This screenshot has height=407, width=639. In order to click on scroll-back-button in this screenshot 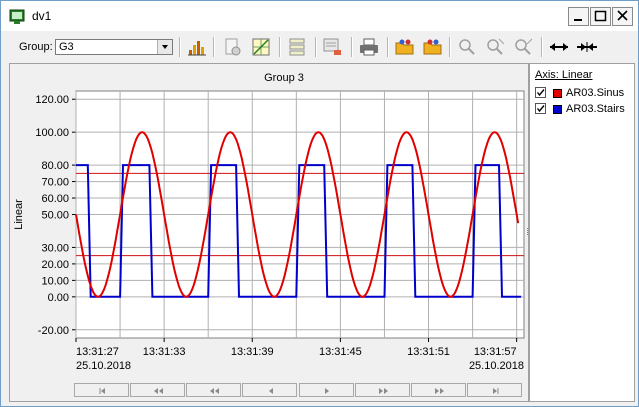, I will do `click(213, 390)`.